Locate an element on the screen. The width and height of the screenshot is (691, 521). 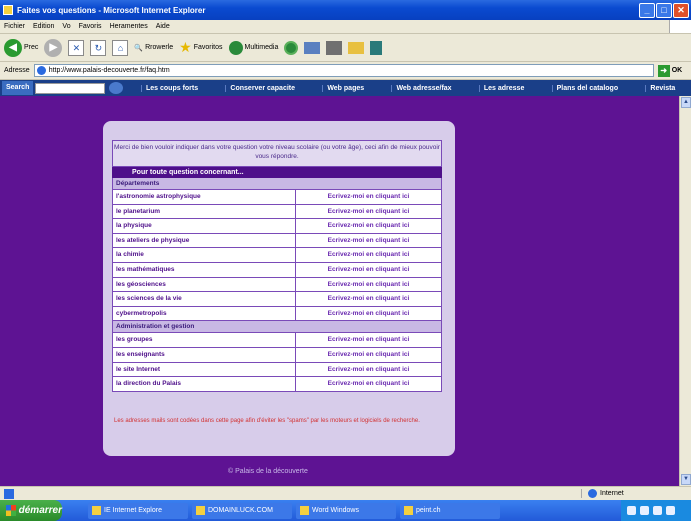
go-button: ➜ OK is located at coordinates (672, 70).